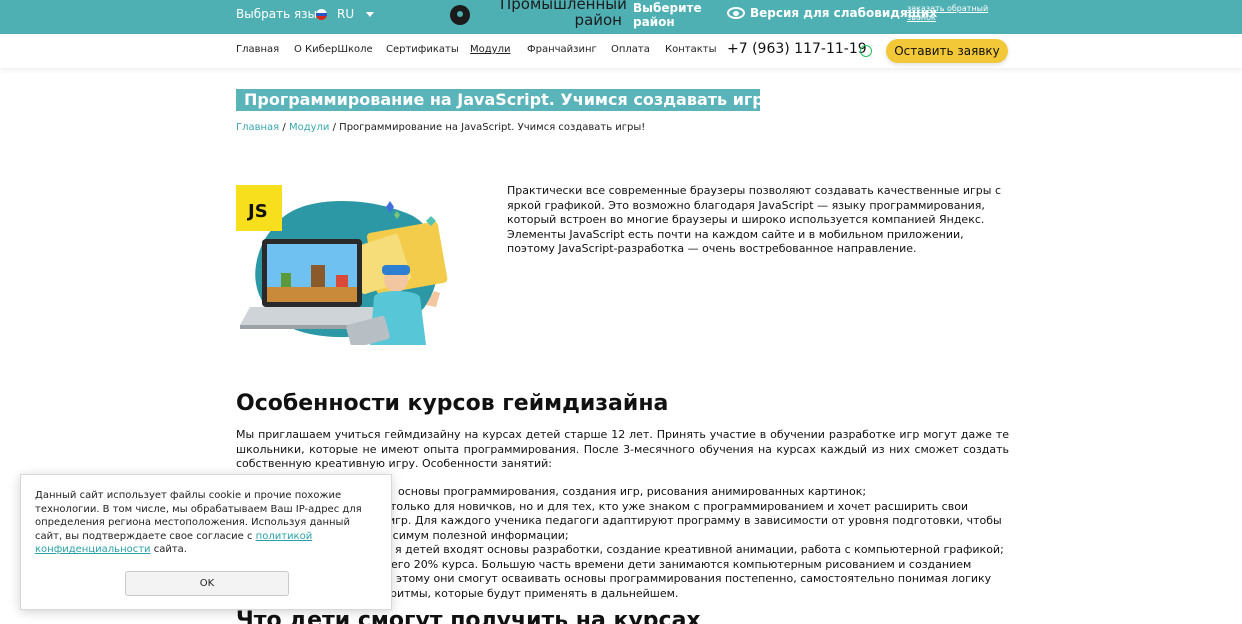 This screenshot has width=1242, height=624. I want to click on eye-icon, so click(736, 13).